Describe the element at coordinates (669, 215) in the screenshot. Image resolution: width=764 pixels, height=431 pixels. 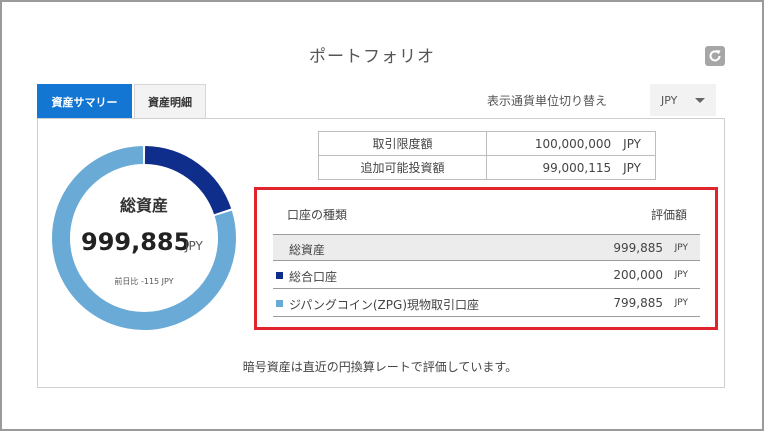
I see `valuation-header: 評価額` at that location.